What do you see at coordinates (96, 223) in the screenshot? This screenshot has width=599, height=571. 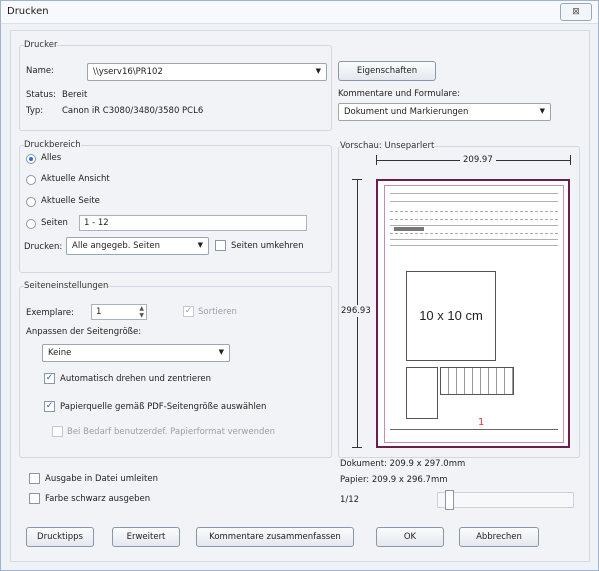 I see `pages-value: 1 - 12` at bounding box center [96, 223].